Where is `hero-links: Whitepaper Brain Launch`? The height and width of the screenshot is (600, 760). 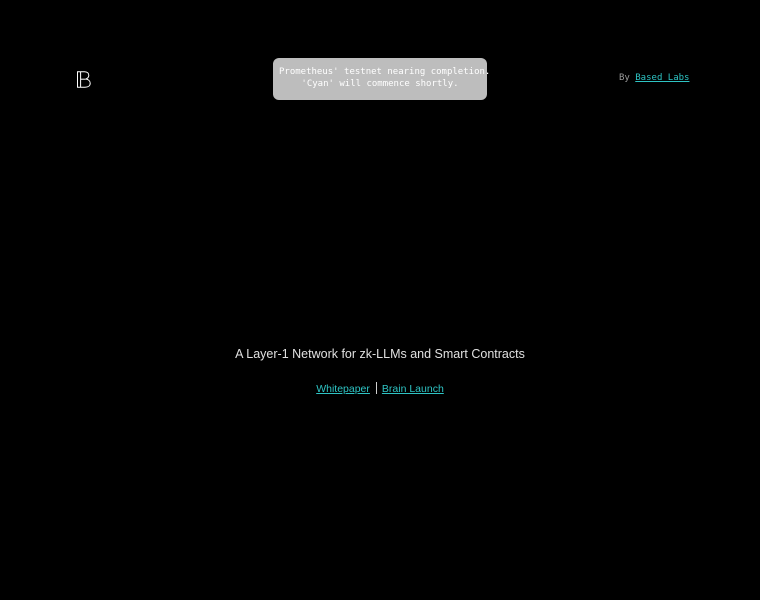 hero-links: Whitepaper Brain Launch is located at coordinates (380, 389).